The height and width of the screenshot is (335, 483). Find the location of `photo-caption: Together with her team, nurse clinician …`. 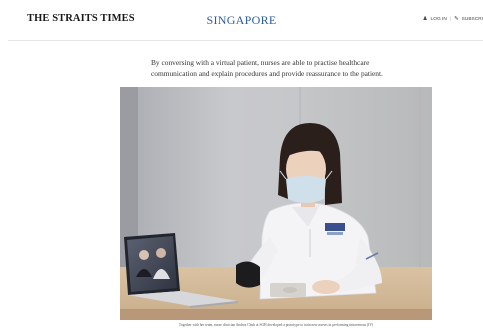

photo-caption: Together with her team, nurse clinician … is located at coordinates (276, 325).